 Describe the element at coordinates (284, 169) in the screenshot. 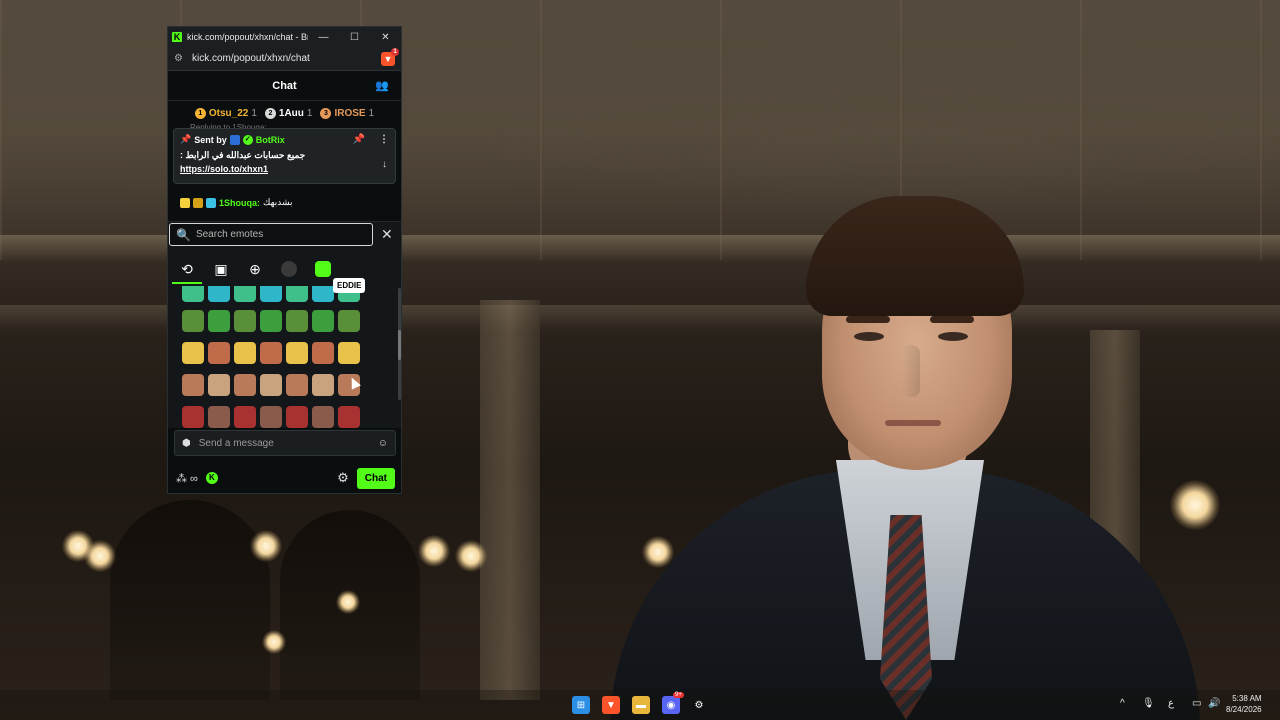

I see `pinned-link: https://solo.to/xhxn1` at that location.